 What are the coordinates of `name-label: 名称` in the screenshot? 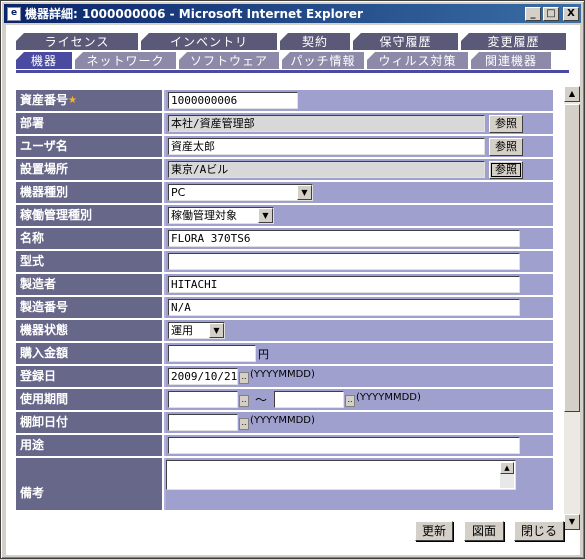 It's located at (90, 238).